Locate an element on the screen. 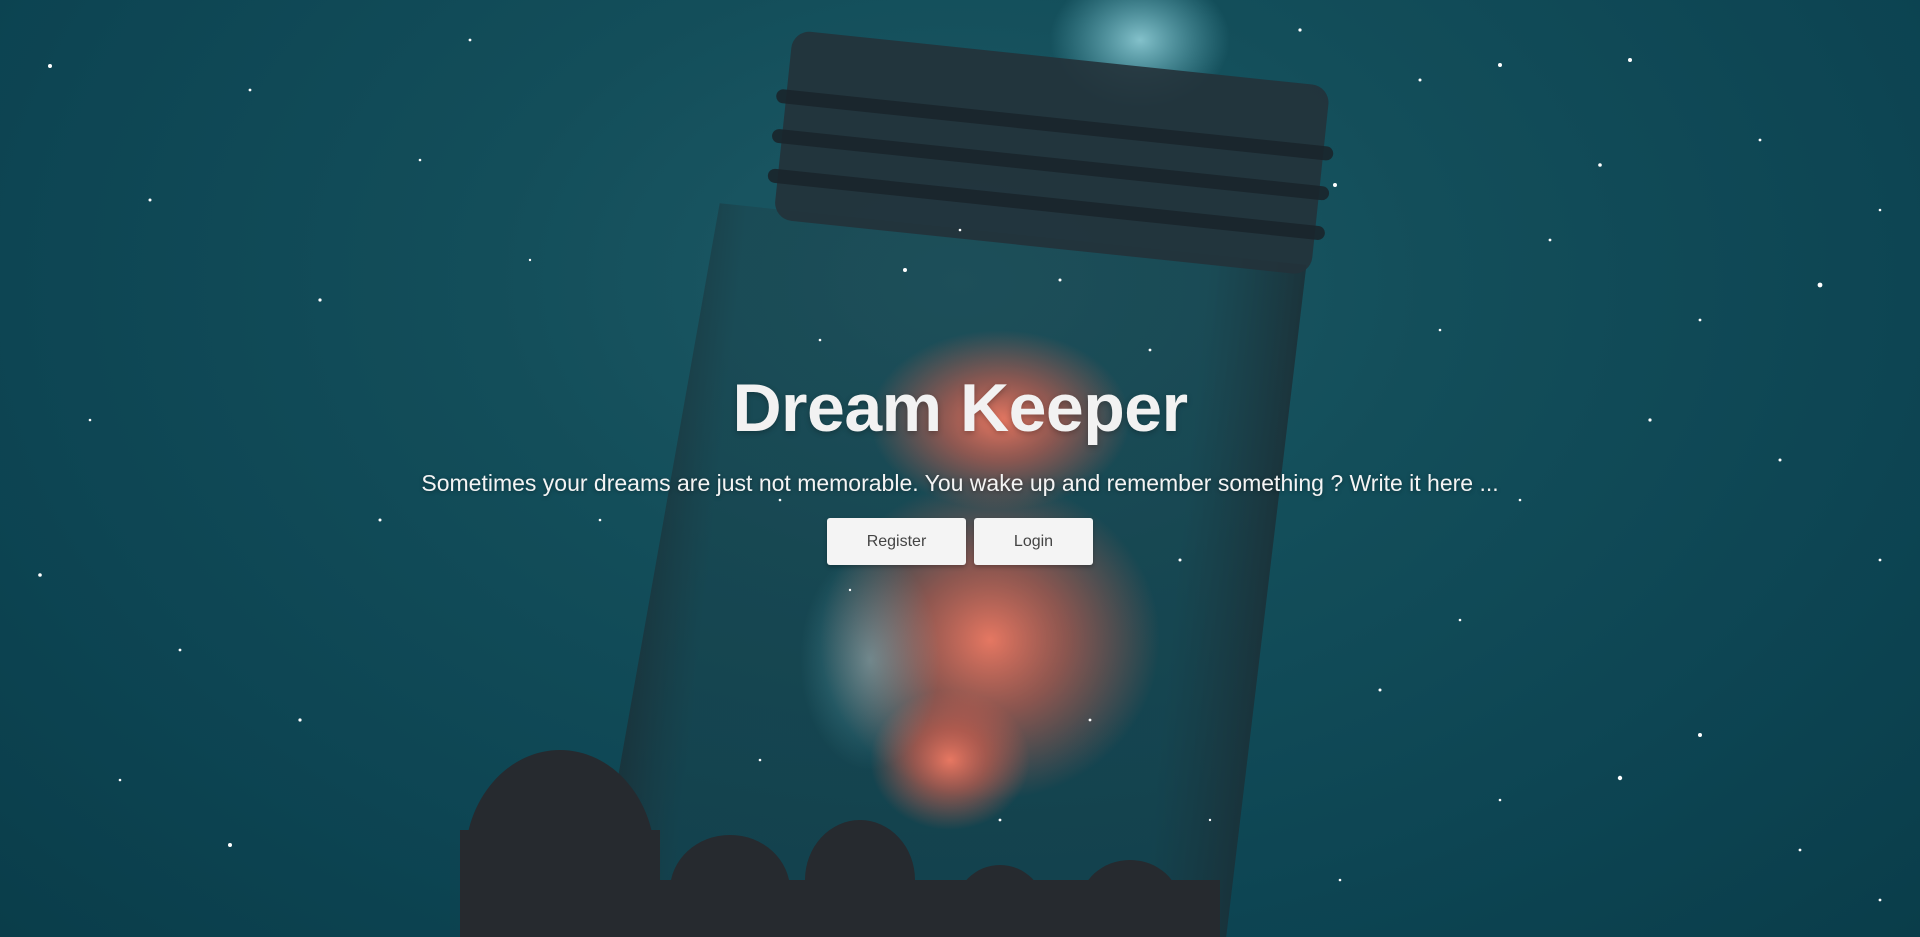  action-buttons: Register Login is located at coordinates (960, 541).